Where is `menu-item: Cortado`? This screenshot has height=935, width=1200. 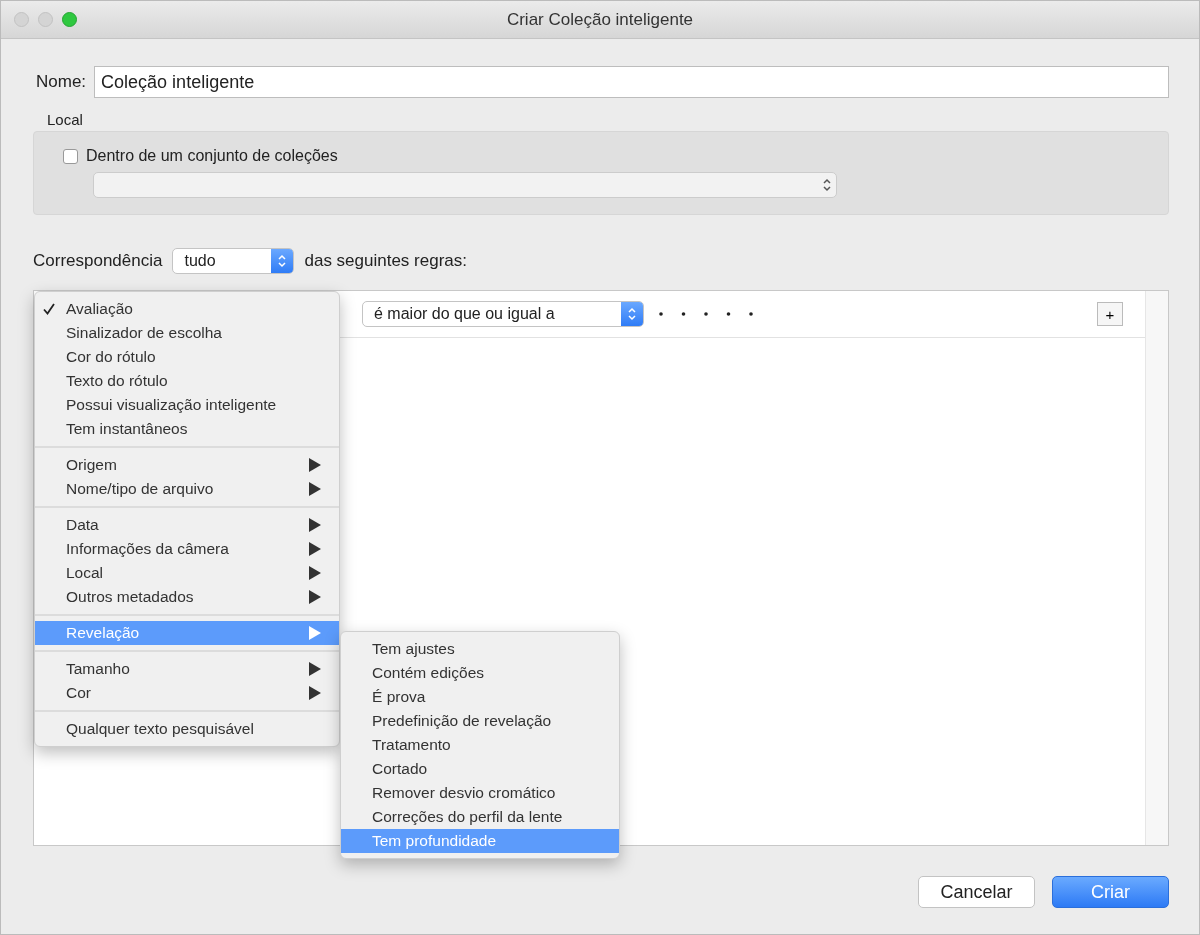
menu-item: Cortado is located at coordinates (480, 769).